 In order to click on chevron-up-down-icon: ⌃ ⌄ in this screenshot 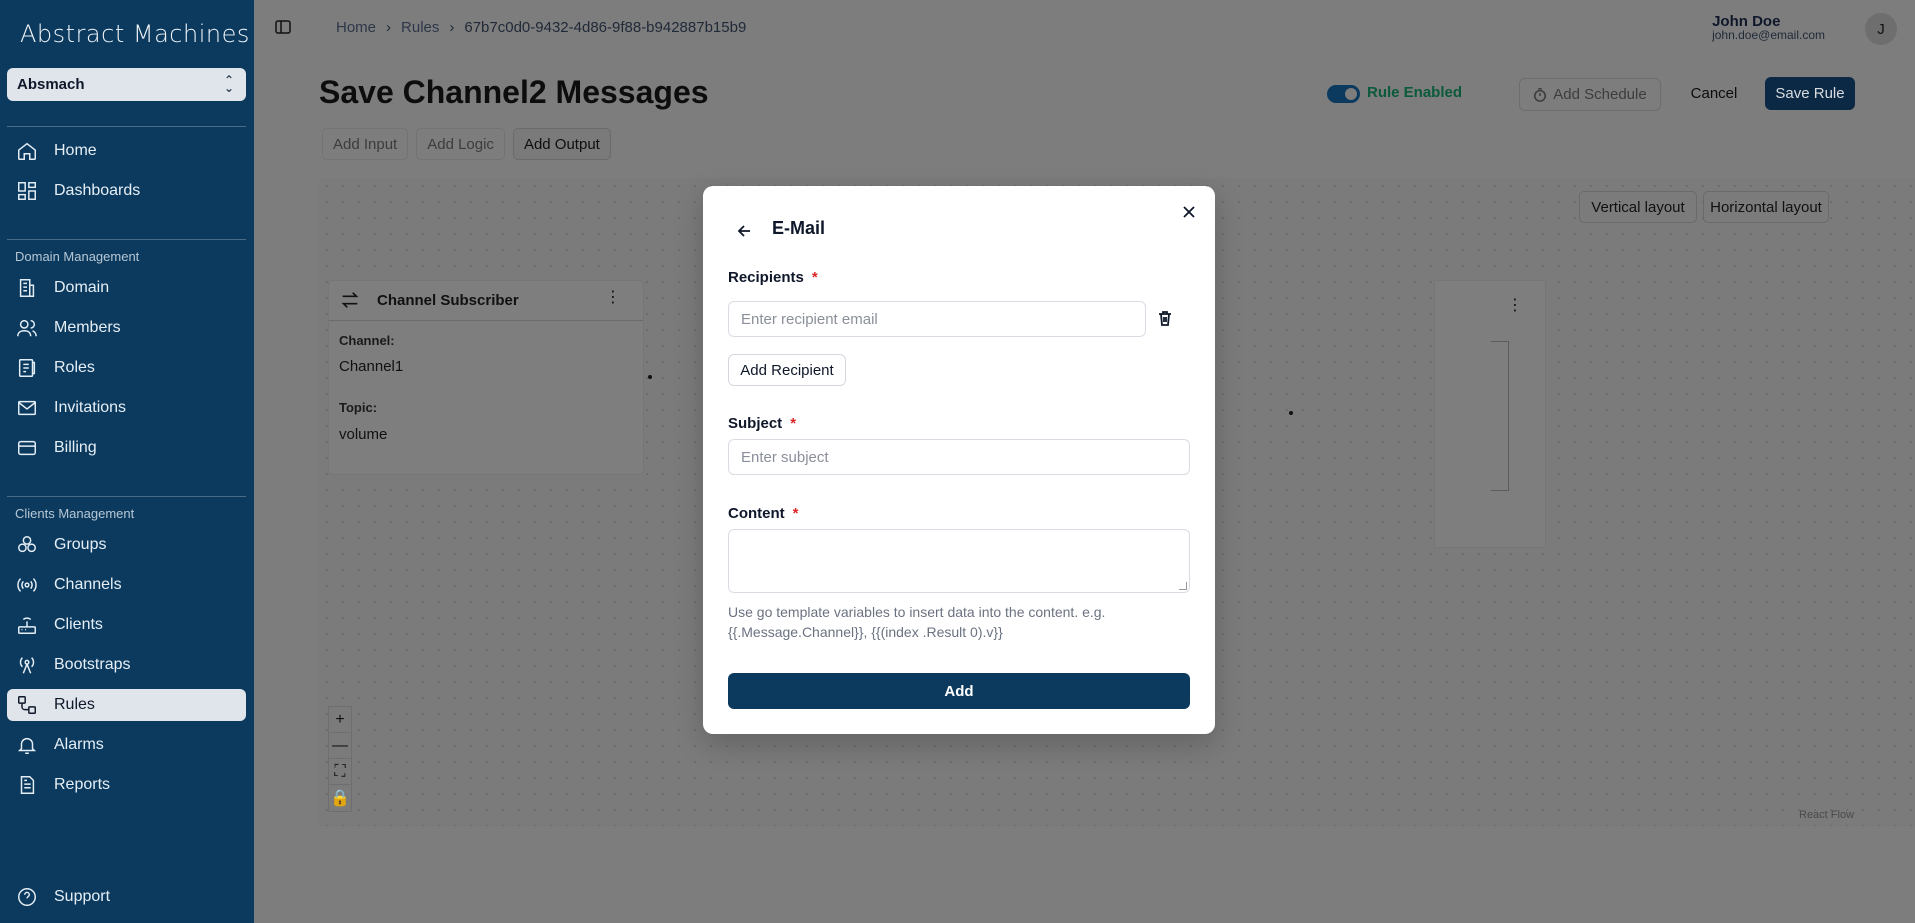, I will do `click(228, 84)`.